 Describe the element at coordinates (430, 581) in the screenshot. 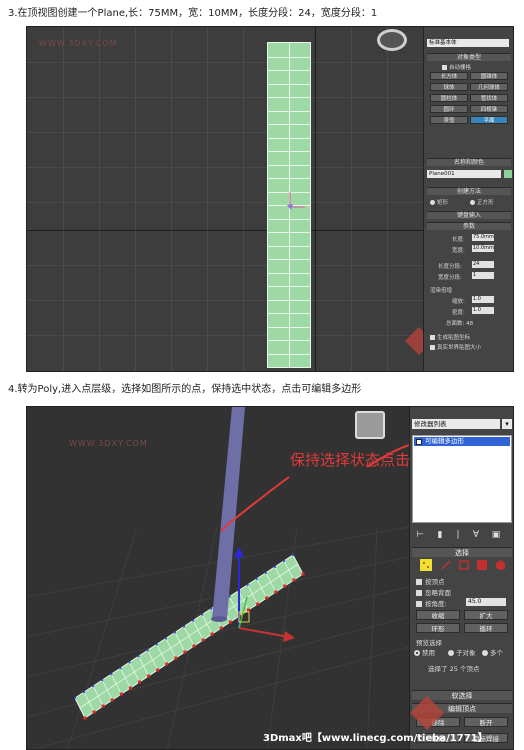

I see `by-vertex-checkbox: 按顶点` at that location.